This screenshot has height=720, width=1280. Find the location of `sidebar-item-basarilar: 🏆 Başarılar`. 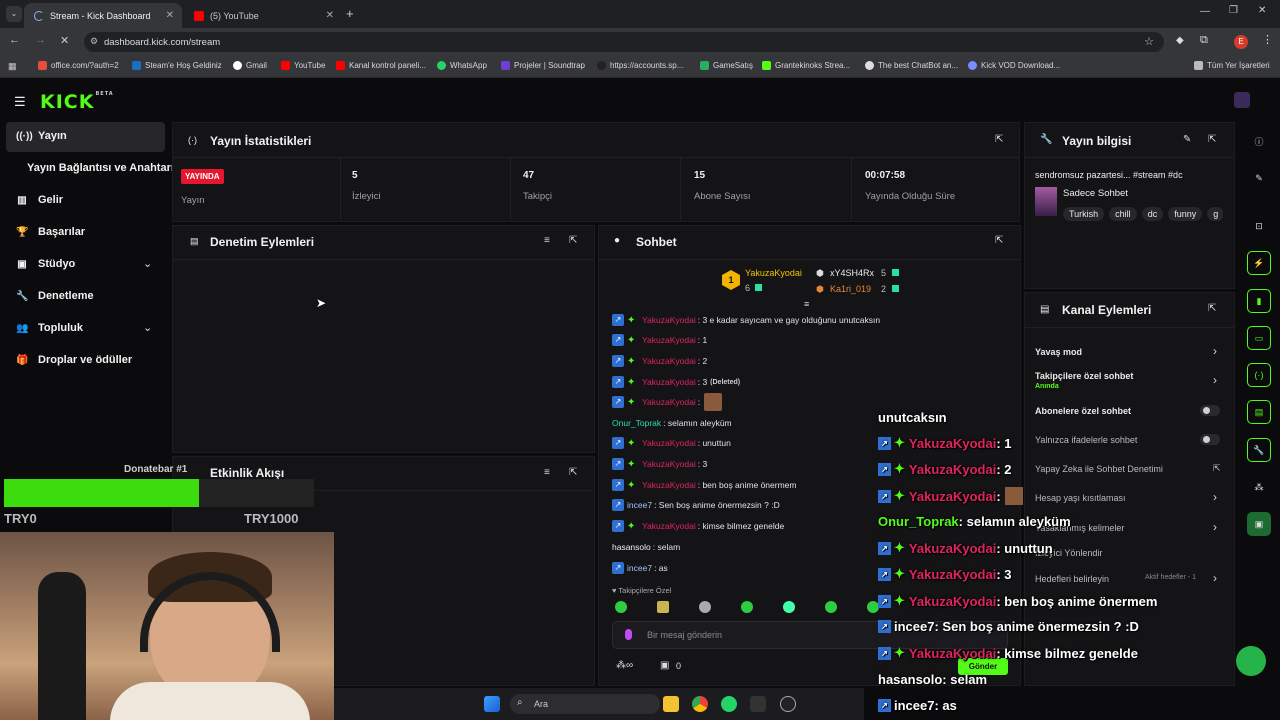

sidebar-item-basarilar: 🏆 Başarılar is located at coordinates (50, 232).